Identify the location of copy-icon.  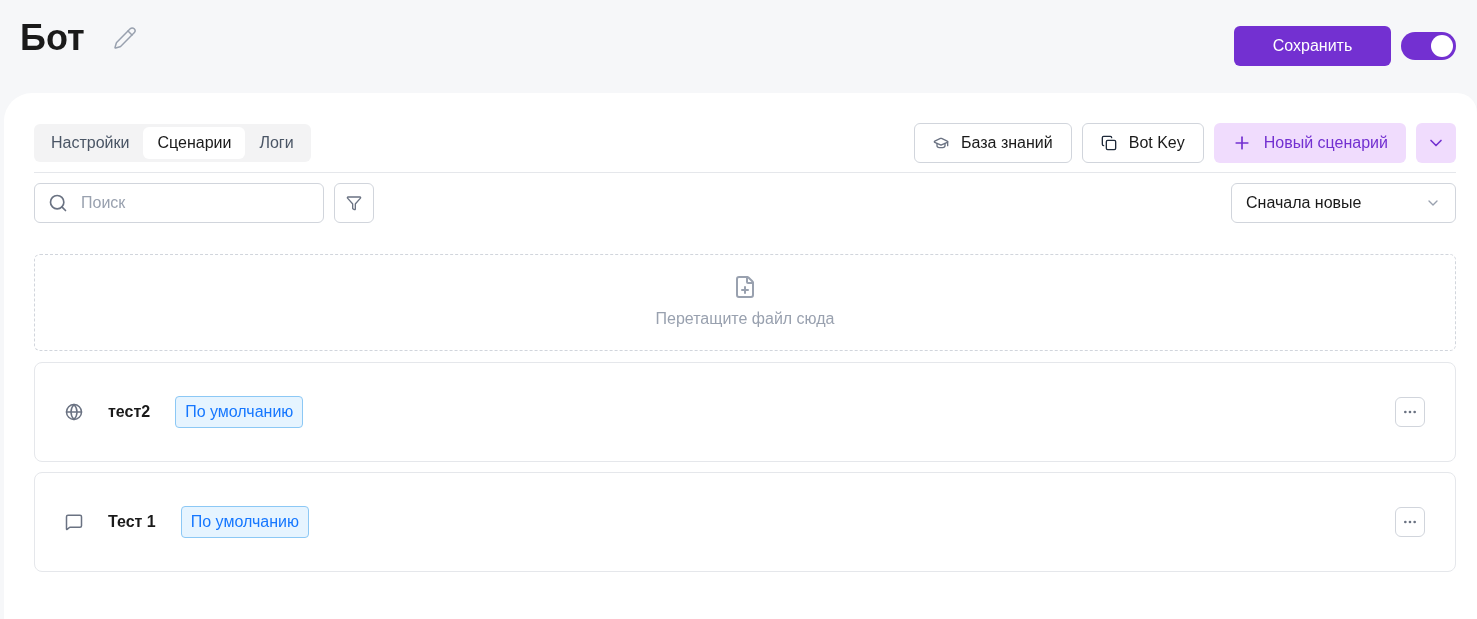
(1108, 143).